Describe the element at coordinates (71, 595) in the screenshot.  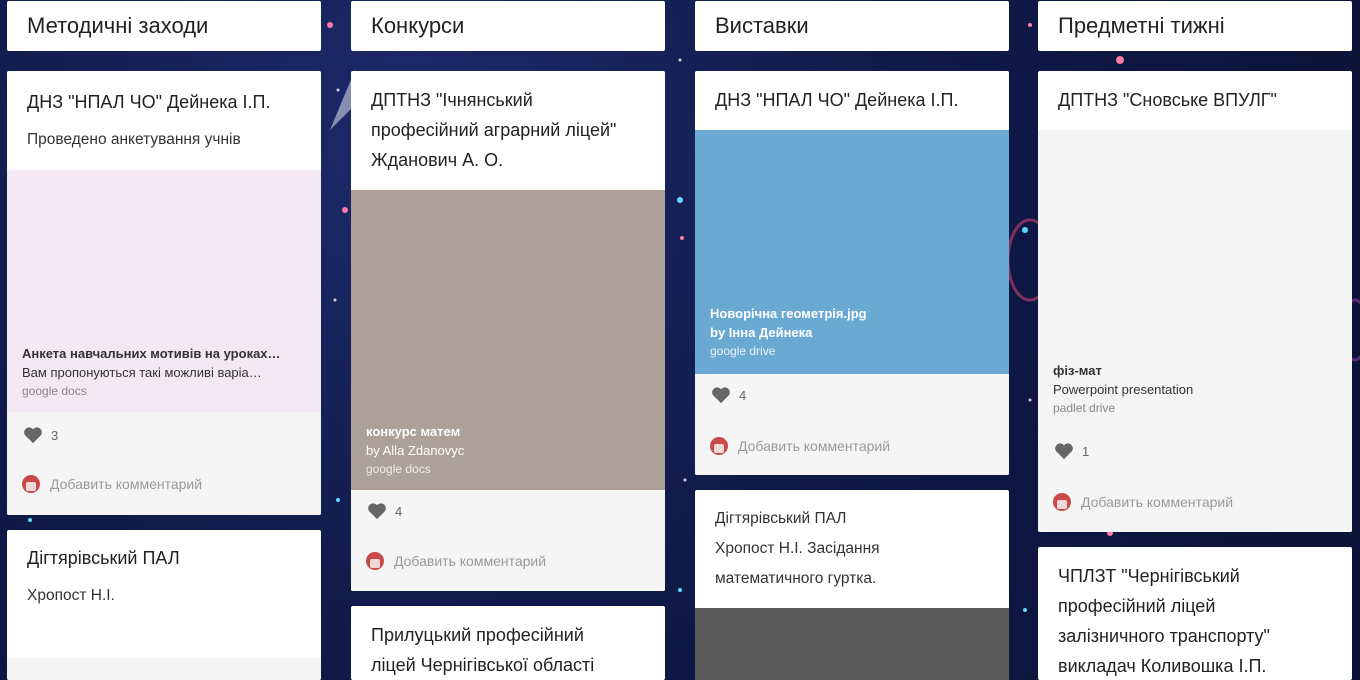
I see `post-body: Хропост Н.І.` at that location.